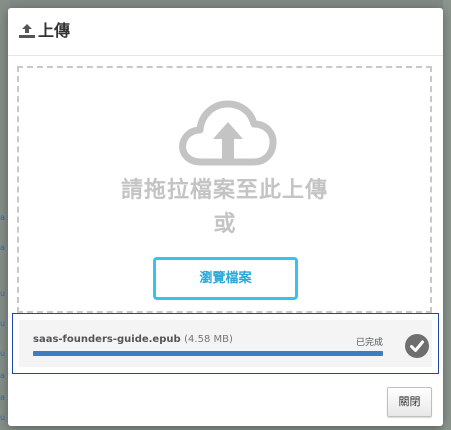 The image size is (451, 430). What do you see at coordinates (228, 133) in the screenshot?
I see `cloud-upload-icon` at bounding box center [228, 133].